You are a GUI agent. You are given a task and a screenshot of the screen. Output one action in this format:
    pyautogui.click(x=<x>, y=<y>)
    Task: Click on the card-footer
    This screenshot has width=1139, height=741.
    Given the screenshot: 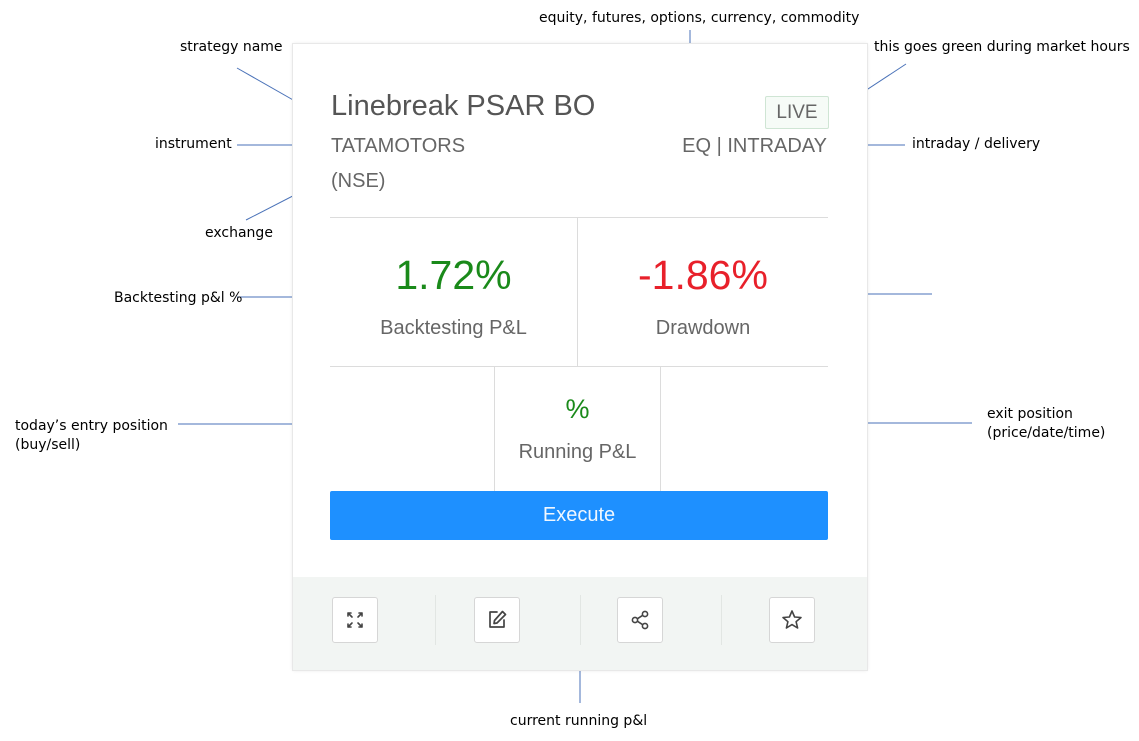 What is the action you would take?
    pyautogui.click(x=580, y=623)
    